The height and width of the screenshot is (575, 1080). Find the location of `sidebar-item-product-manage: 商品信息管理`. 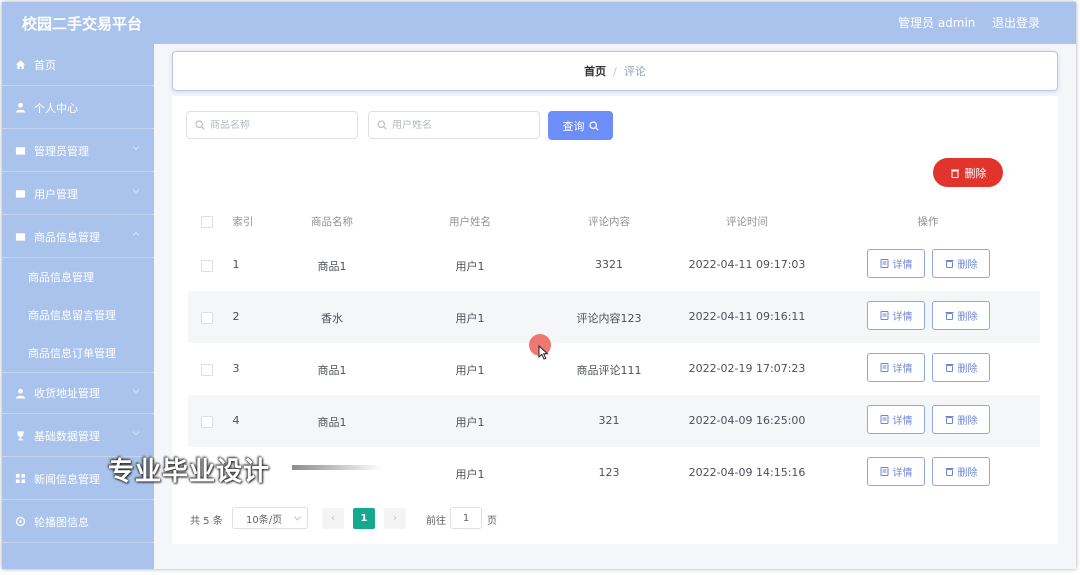

sidebar-item-product-manage: 商品信息管理 is located at coordinates (78, 237).